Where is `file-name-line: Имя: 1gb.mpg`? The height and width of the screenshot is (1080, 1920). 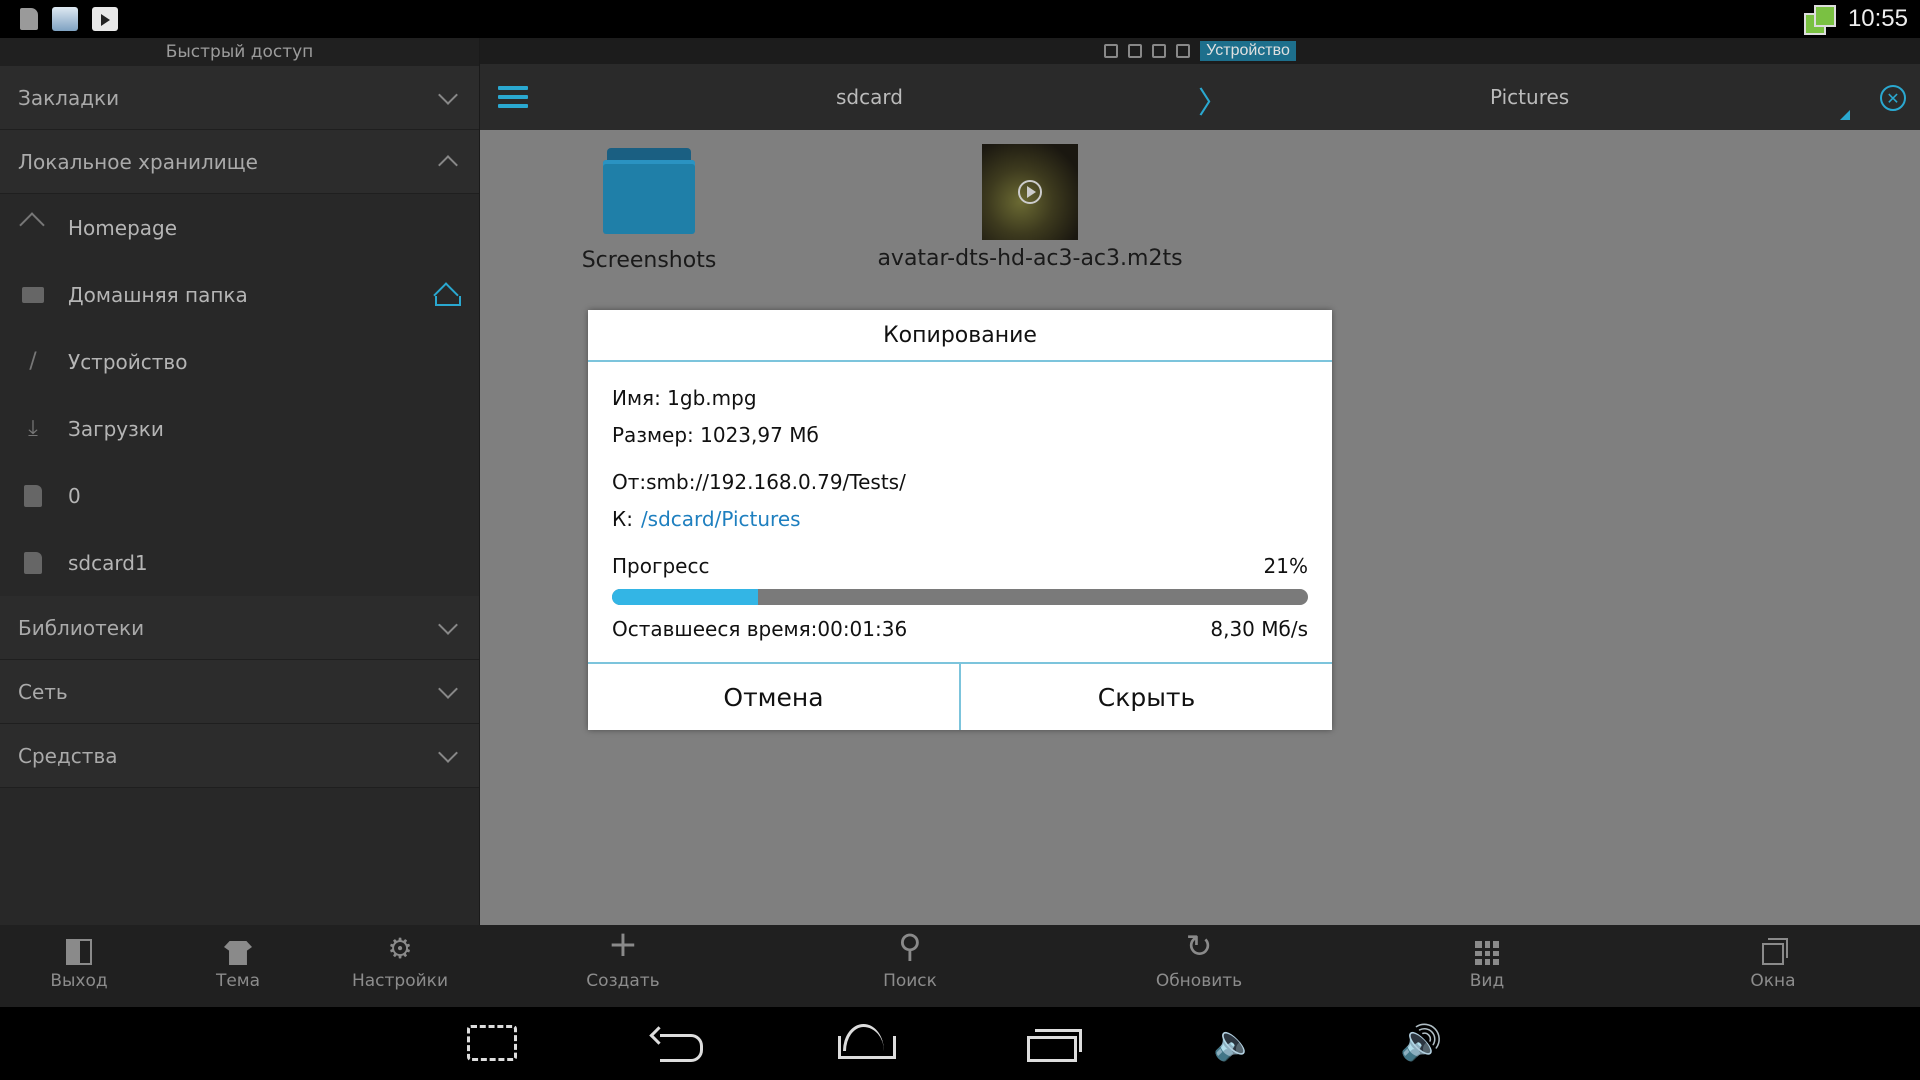 file-name-line: Имя: 1gb.mpg is located at coordinates (684, 398).